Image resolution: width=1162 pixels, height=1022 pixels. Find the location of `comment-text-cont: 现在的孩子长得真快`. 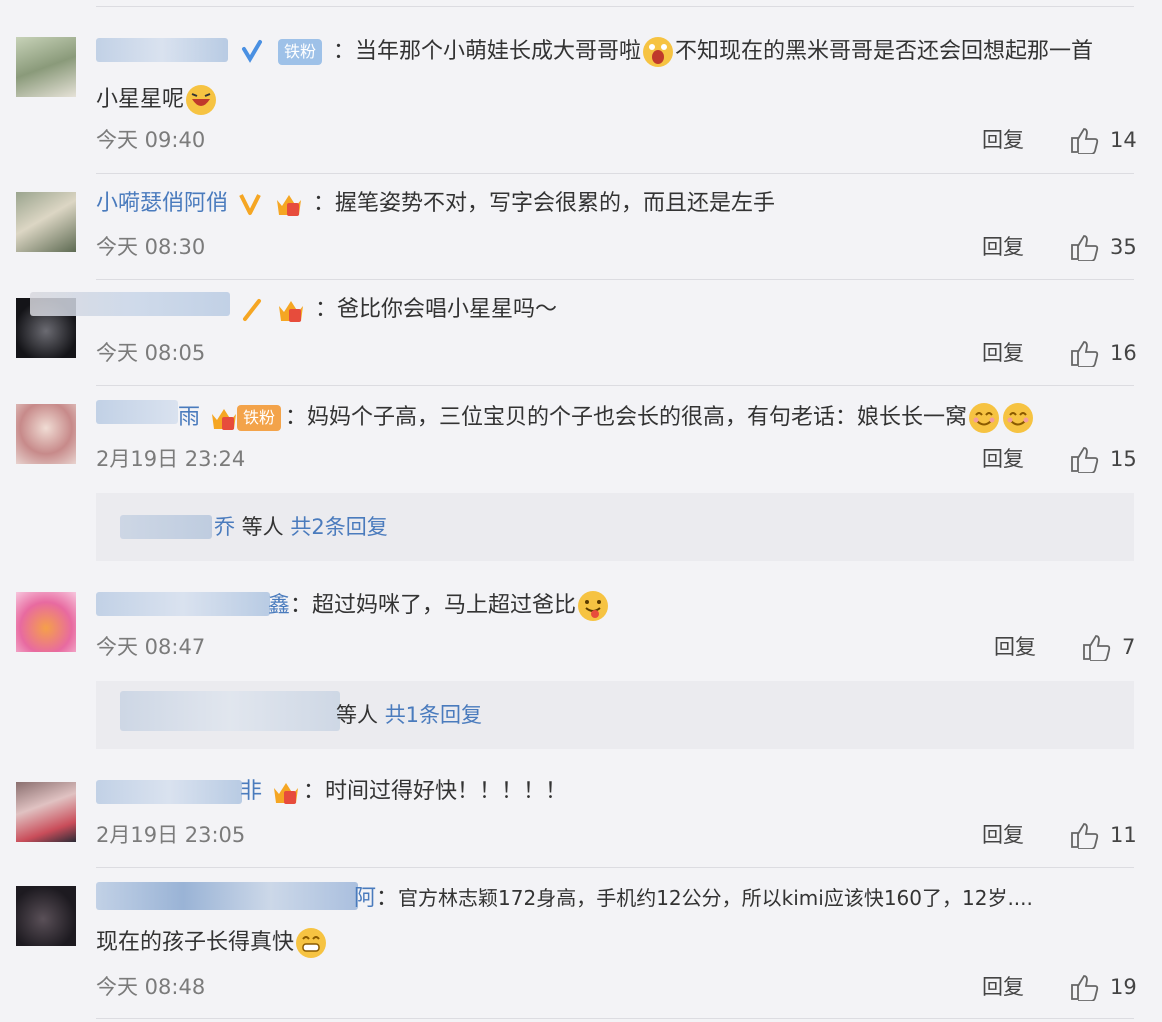

comment-text-cont: 现在的孩子长得真快 is located at coordinates (195, 942).